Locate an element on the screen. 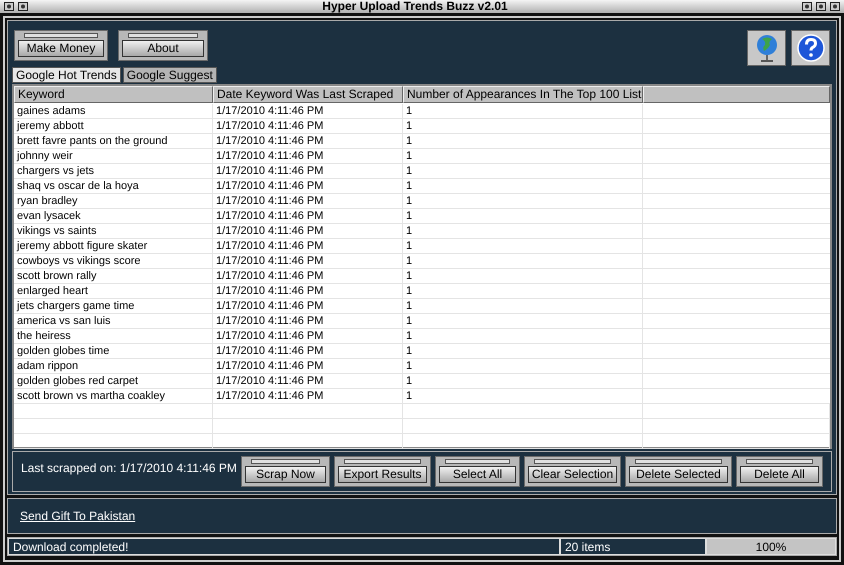  table-cell: johnny weir is located at coordinates (113, 156).